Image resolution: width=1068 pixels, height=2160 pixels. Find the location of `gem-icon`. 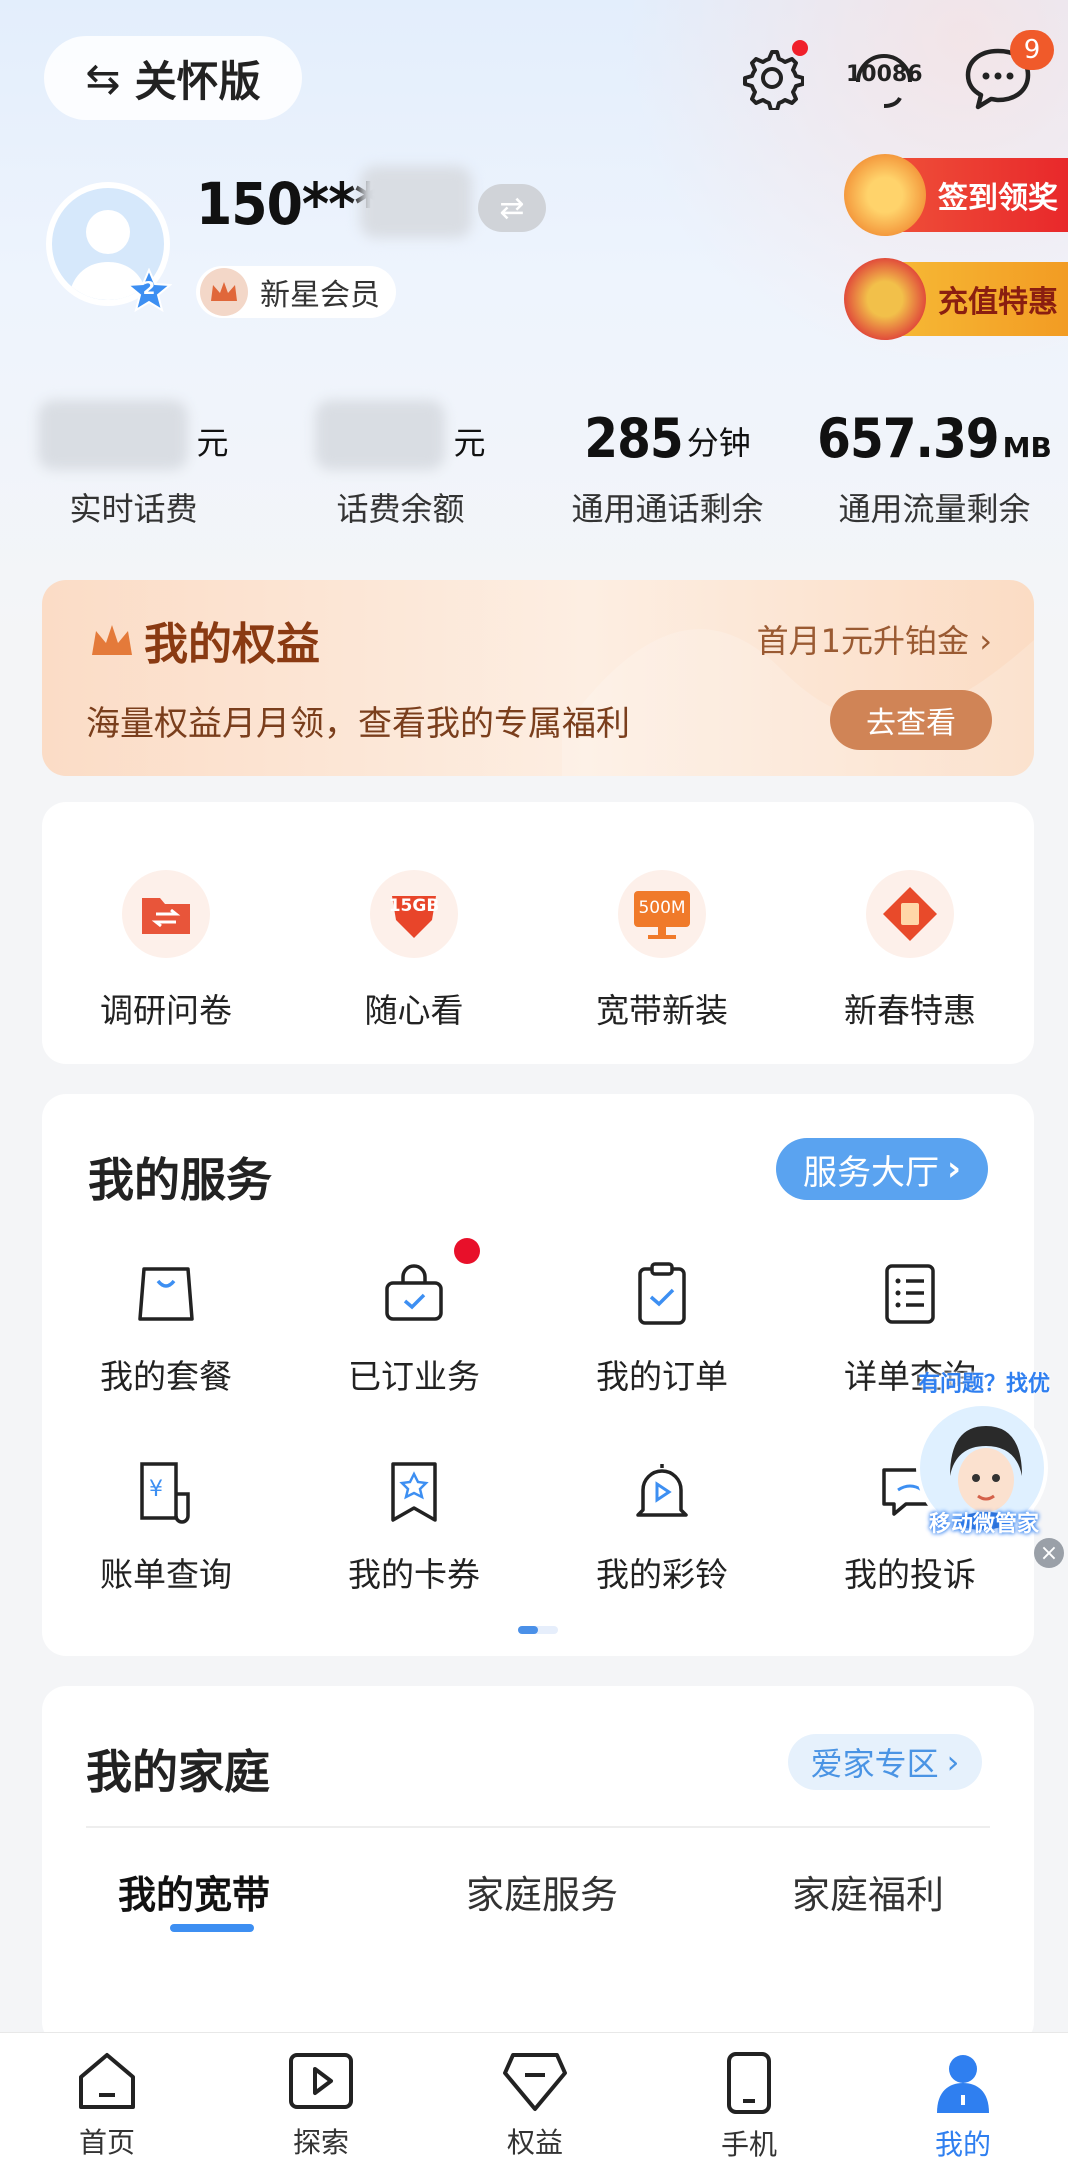

gem-icon is located at coordinates (535, 2082).